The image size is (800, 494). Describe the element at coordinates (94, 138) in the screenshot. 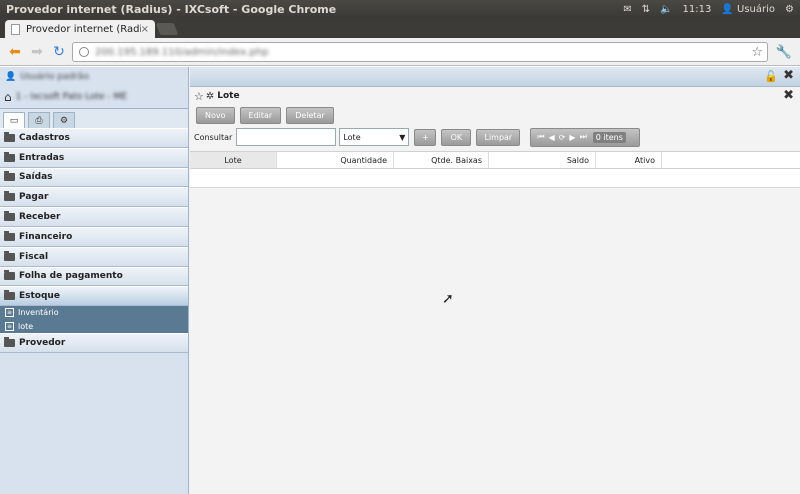

I see `sidebar-item-cadastros: Cadastros` at that location.